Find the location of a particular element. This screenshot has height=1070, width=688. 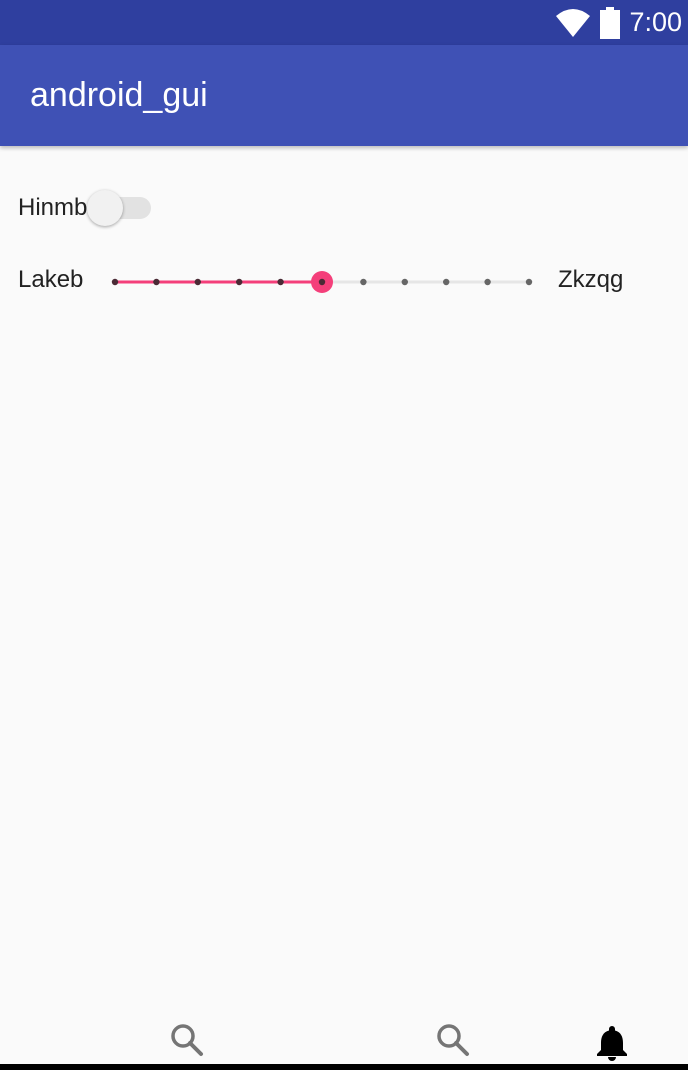

status-time: 7:00 is located at coordinates (655, 22).